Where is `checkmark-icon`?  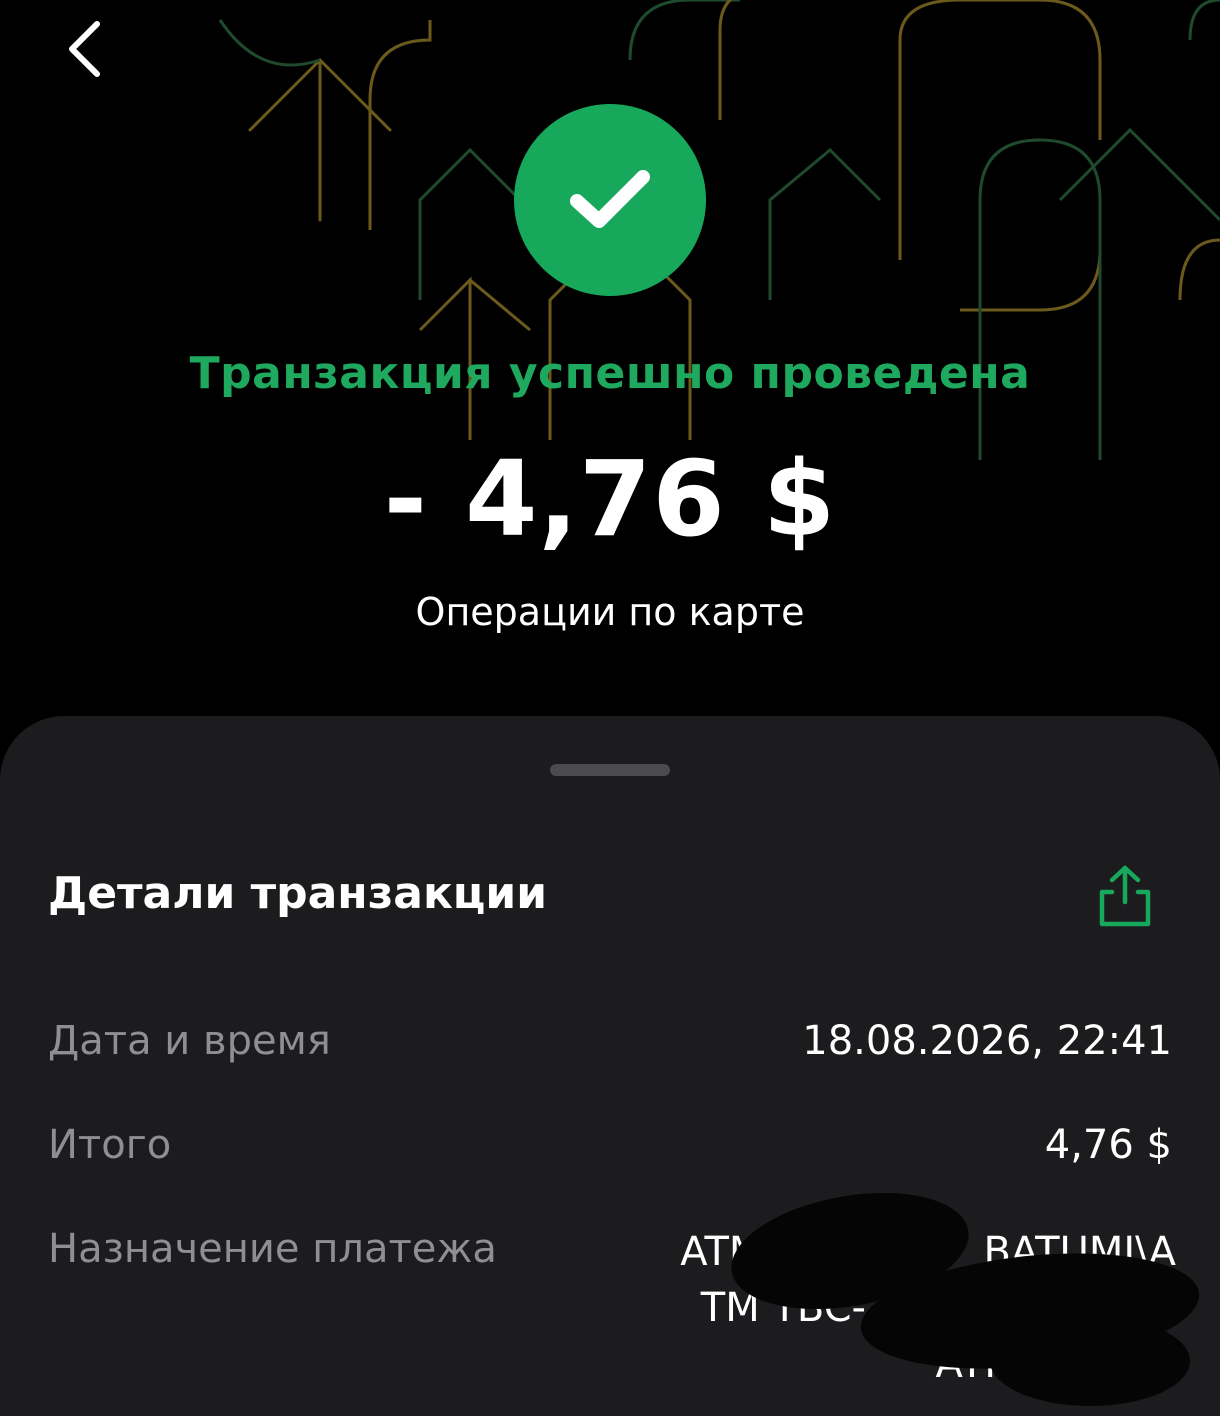 checkmark-icon is located at coordinates (610, 199).